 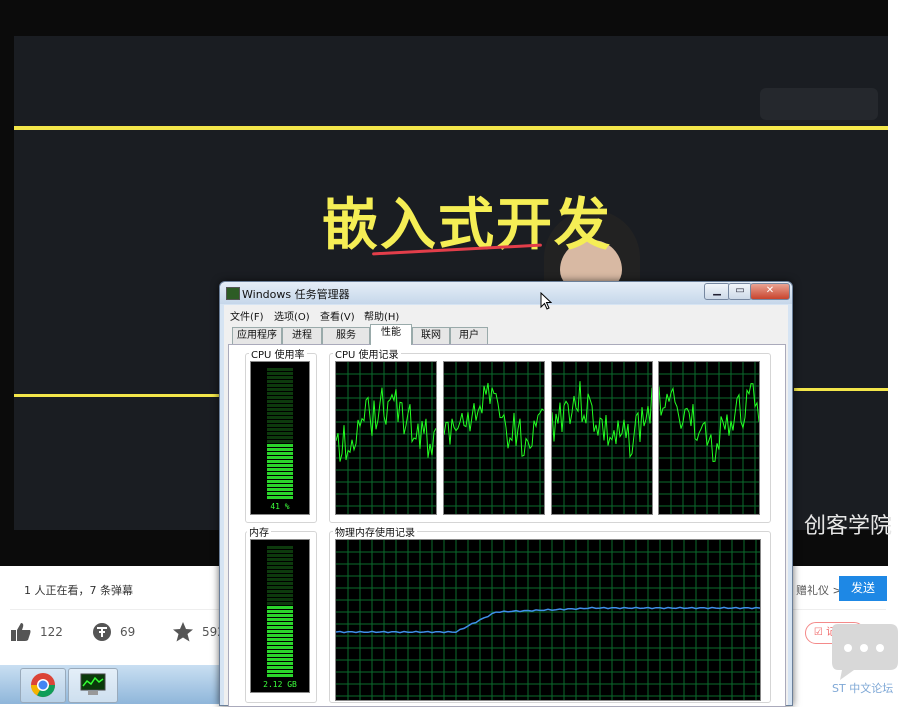 I want to click on menu-bar: 文件(F) 选项(O) 查看(V) 帮助(H), so click(x=506, y=314).